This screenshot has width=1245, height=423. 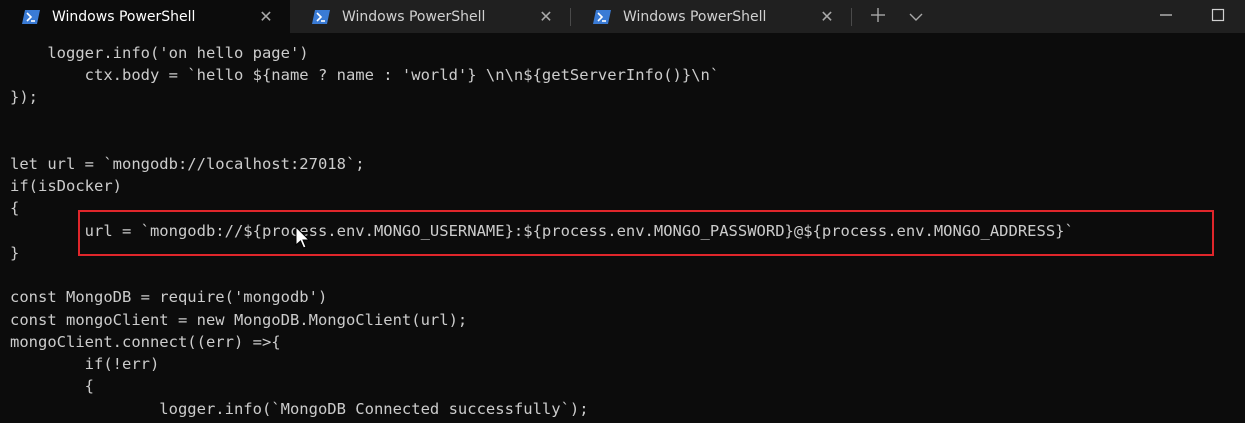 I want to click on code-line: let url = `mongodb://localhost:27018`;, so click(x=187, y=164).